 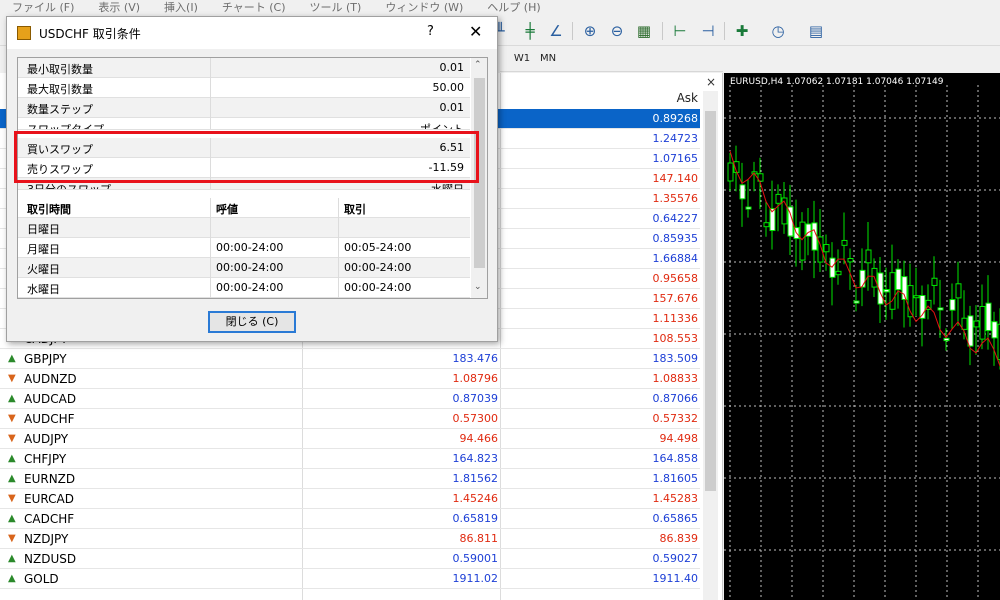 I want to click on spec-label: 最小取引数量, so click(x=60, y=69).